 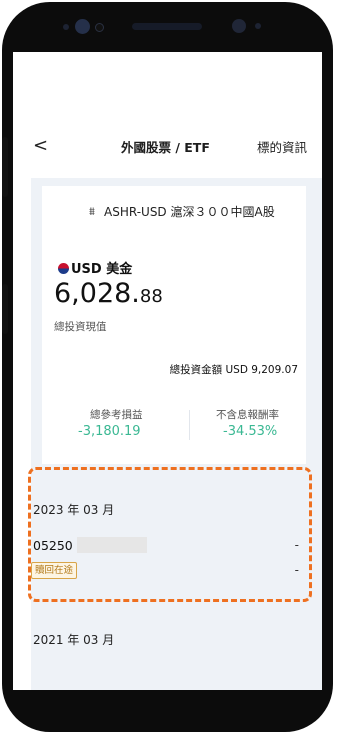 What do you see at coordinates (5, 309) in the screenshot?
I see `volume-down-button` at bounding box center [5, 309].